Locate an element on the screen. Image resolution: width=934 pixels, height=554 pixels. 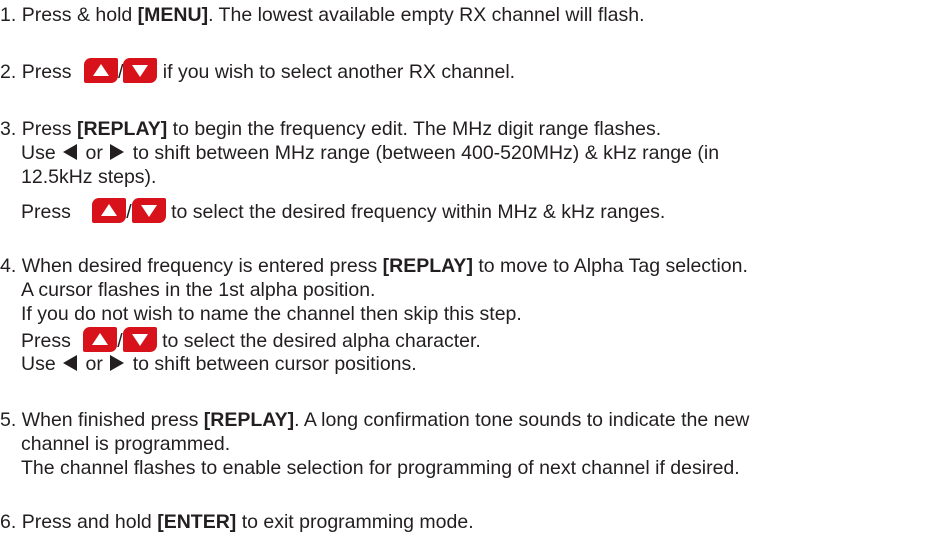
menu-key-label: [MENU] is located at coordinates (173, 15).